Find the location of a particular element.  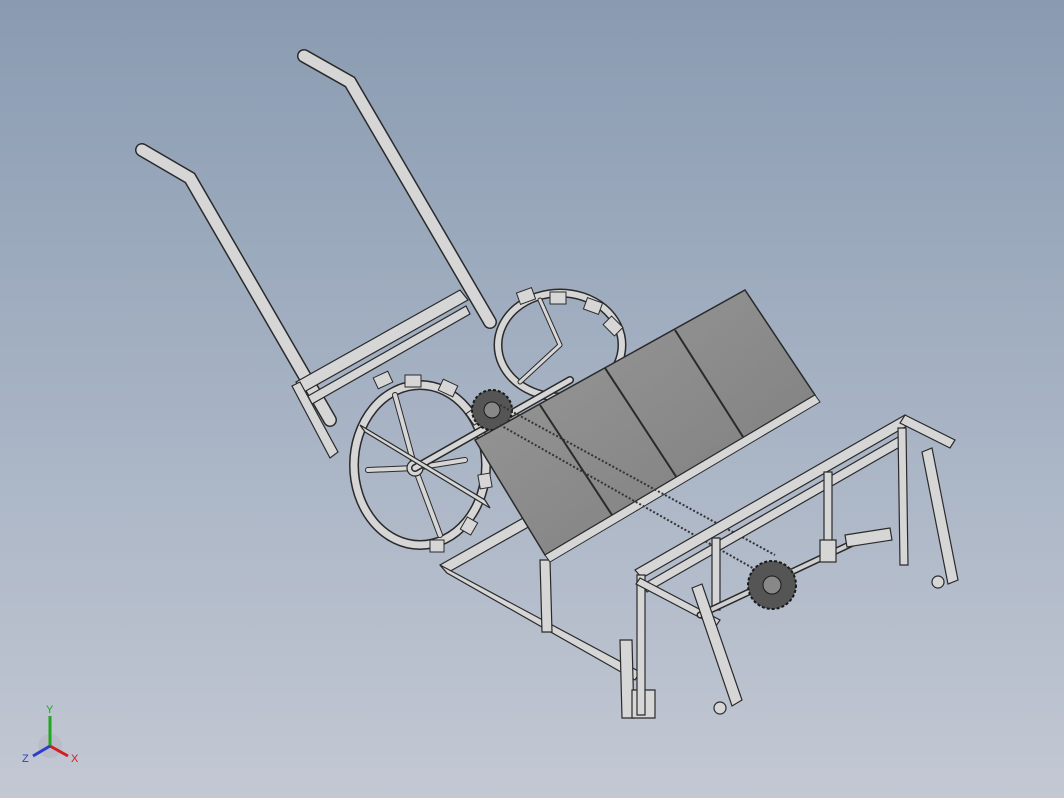

z-axis-label: Z is located at coordinates (25, 759).